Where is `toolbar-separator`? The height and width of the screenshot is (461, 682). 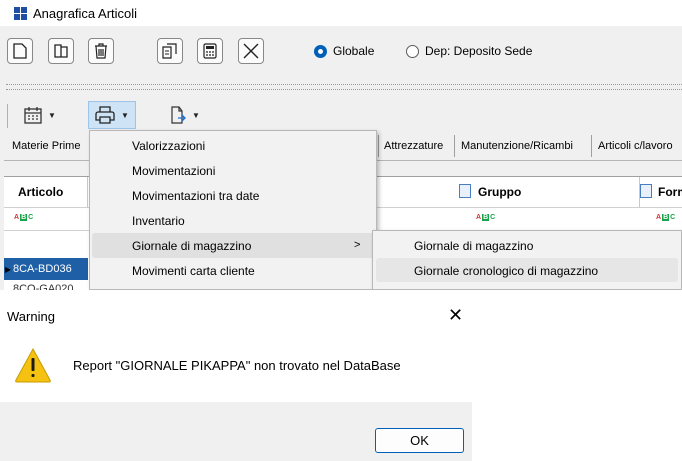 toolbar-separator is located at coordinates (7, 116).